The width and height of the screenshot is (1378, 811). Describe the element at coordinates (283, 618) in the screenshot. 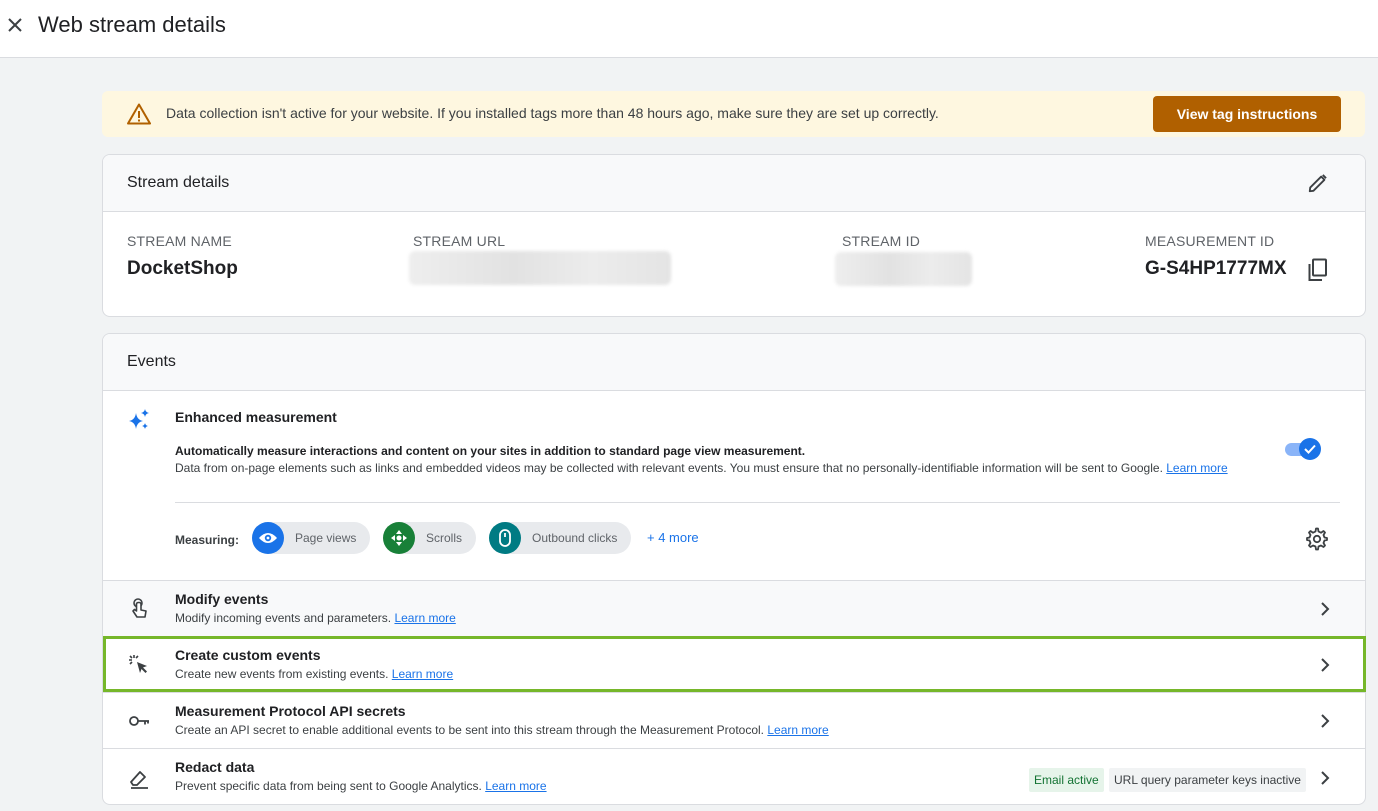

I see `row-subtitle-text: Modify incoming events and parameters.` at that location.